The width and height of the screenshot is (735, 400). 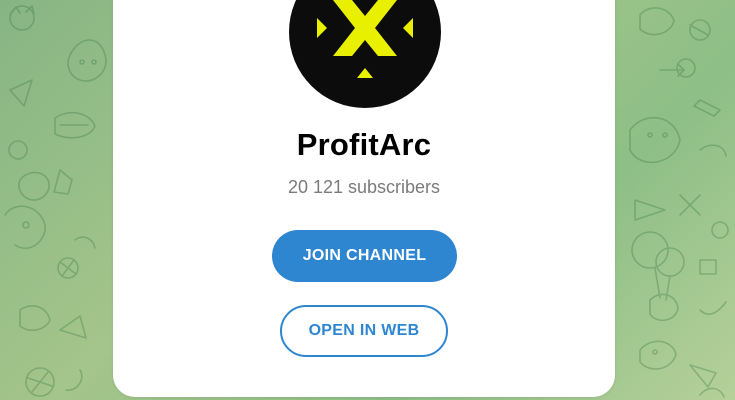 What do you see at coordinates (364, 256) in the screenshot?
I see `join-channel-button: JOIN CHANNEL` at bounding box center [364, 256].